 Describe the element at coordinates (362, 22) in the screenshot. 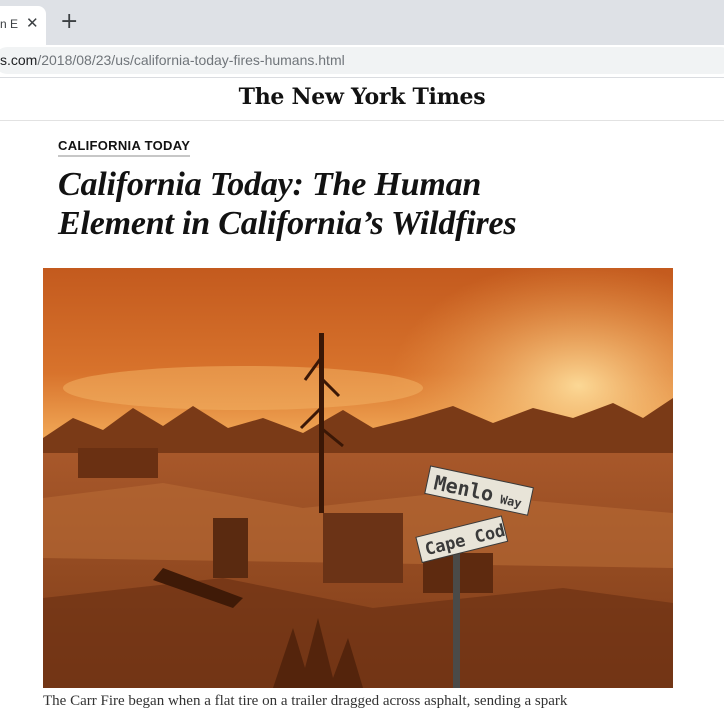

I see `browser-tab-strip: n E ✕ +` at that location.